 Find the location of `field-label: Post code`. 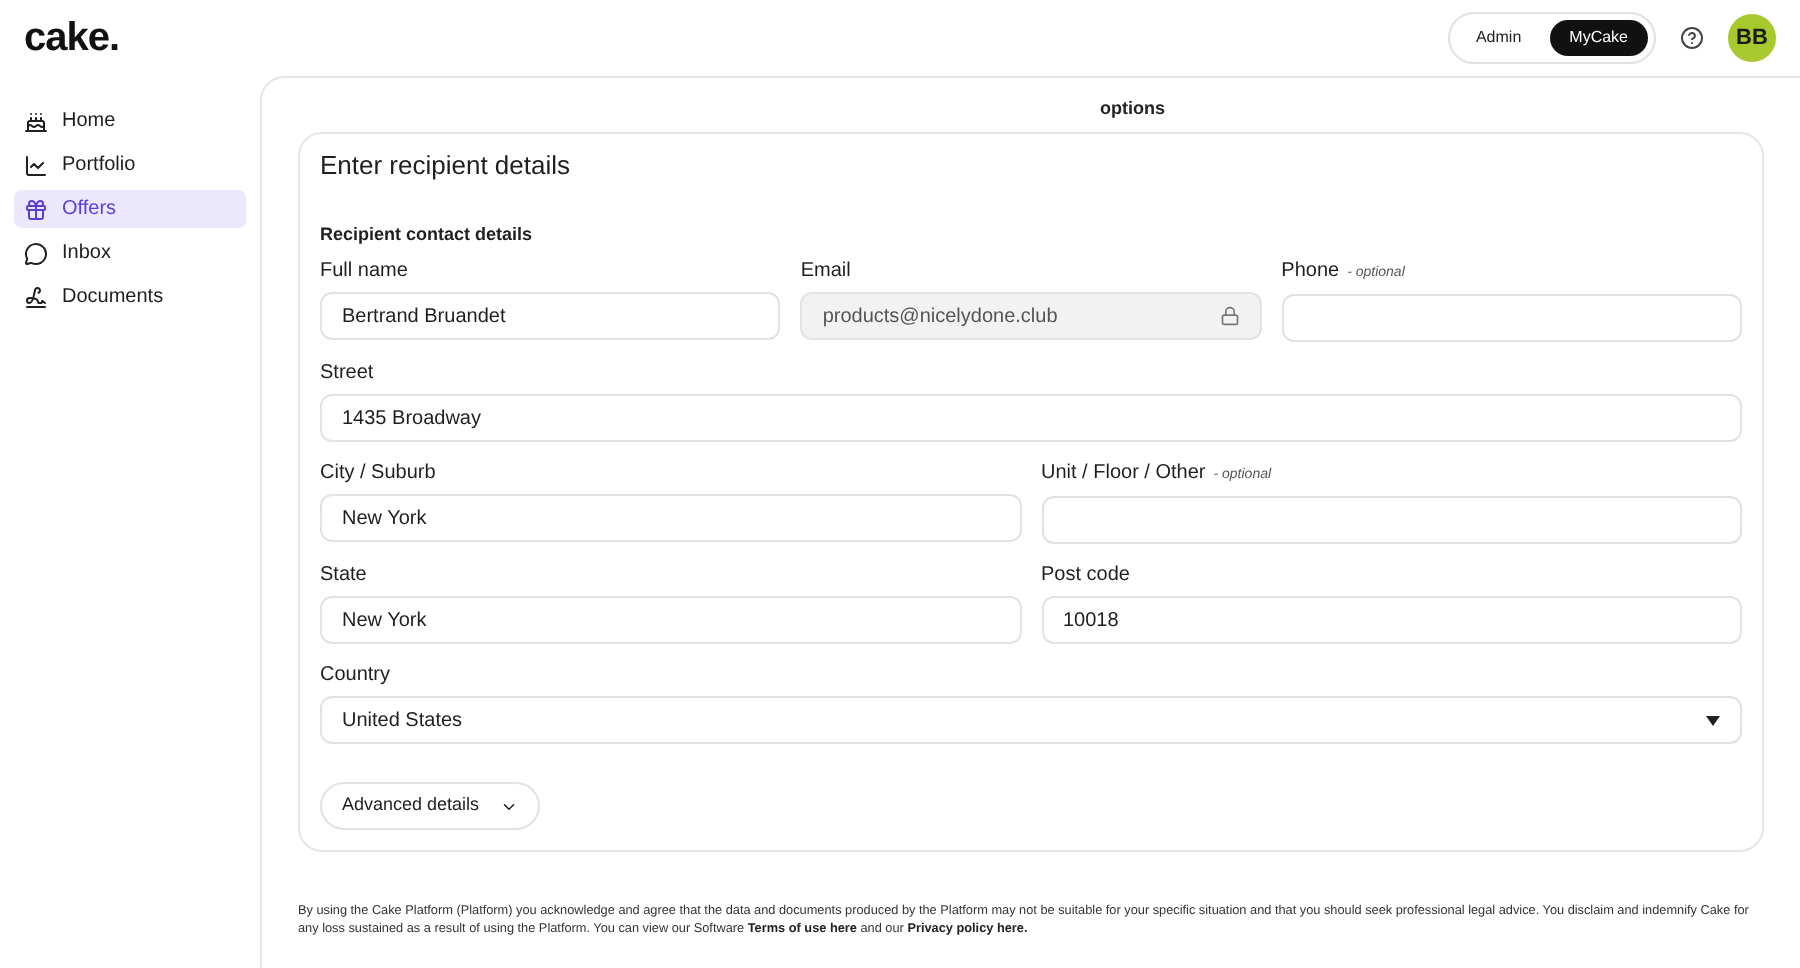

field-label: Post code is located at coordinates (1085, 576).